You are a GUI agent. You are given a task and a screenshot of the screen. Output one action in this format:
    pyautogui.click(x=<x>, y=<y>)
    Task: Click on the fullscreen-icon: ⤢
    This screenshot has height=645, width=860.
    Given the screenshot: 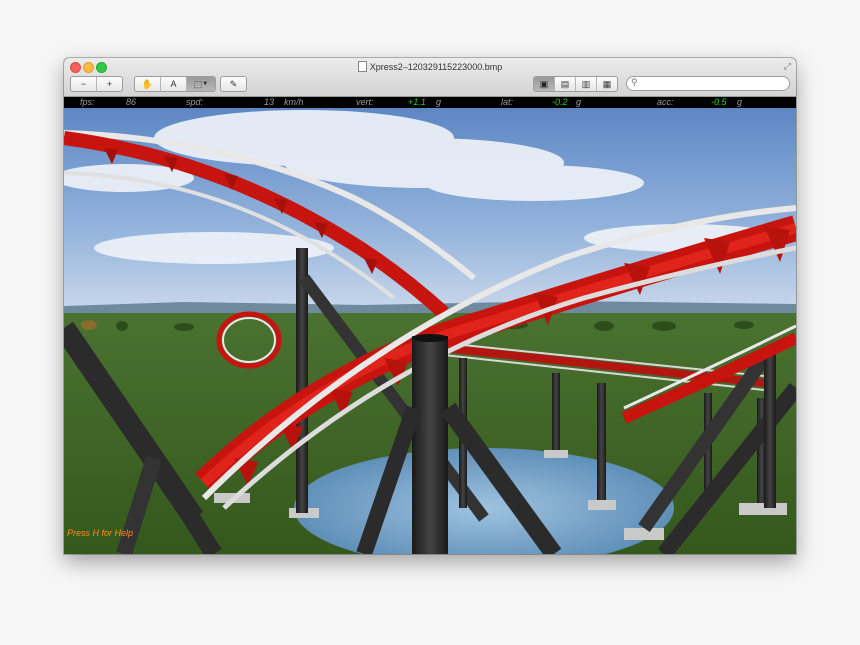 What is the action you would take?
    pyautogui.click(x=787, y=66)
    